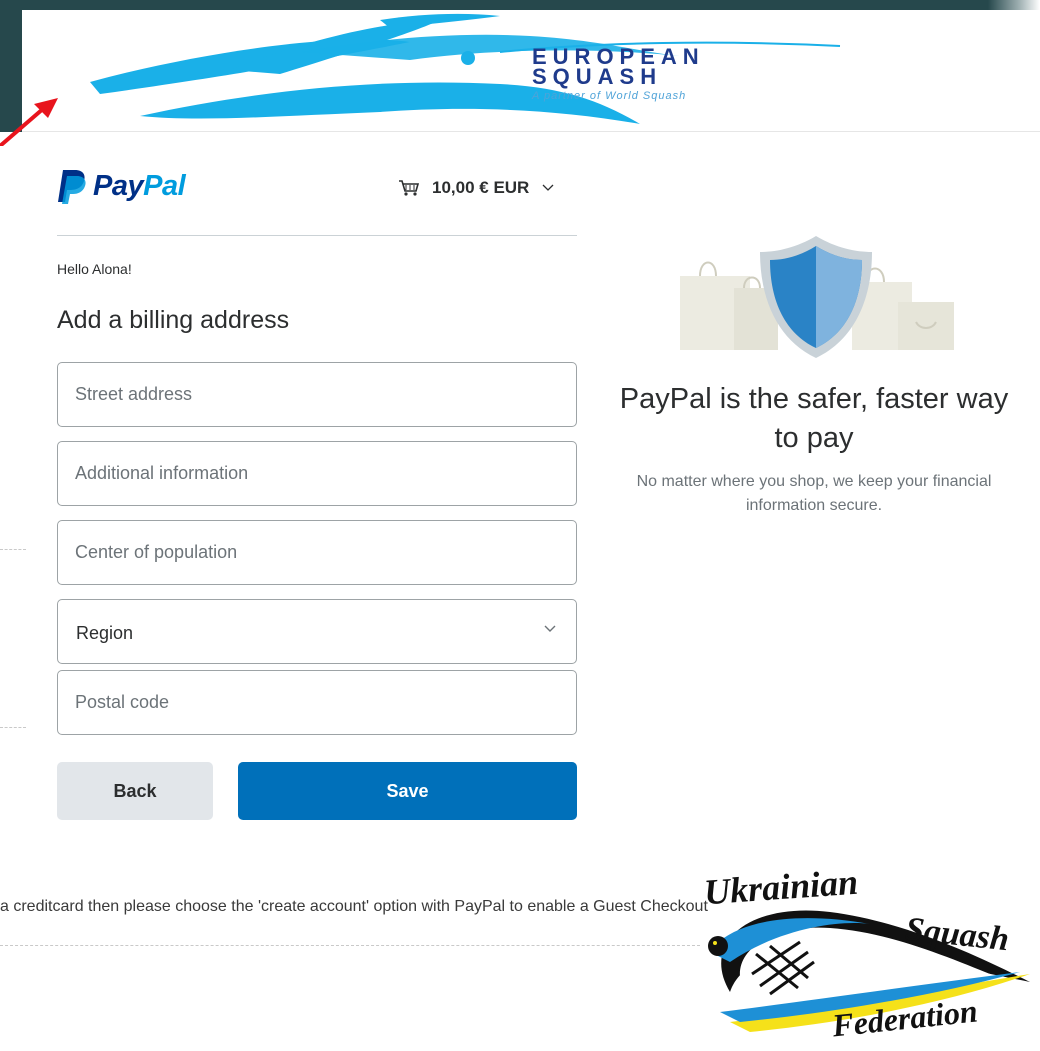 The height and width of the screenshot is (1051, 1040). I want to click on shopping-cart-icon, so click(409, 188).